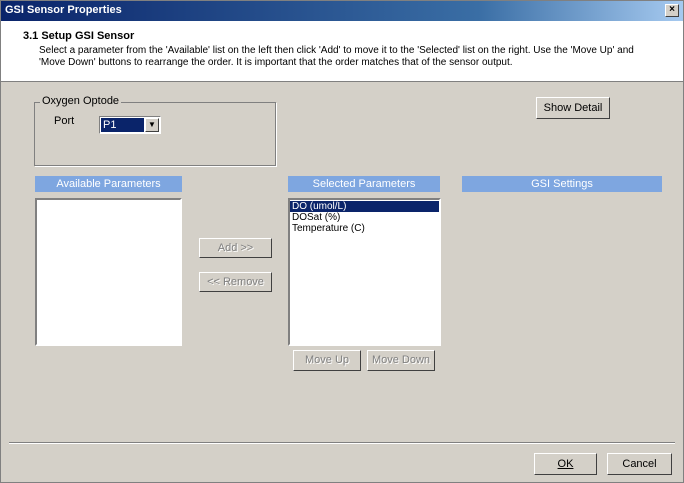  I want to click on port-selected-value: P1, so click(122, 125).